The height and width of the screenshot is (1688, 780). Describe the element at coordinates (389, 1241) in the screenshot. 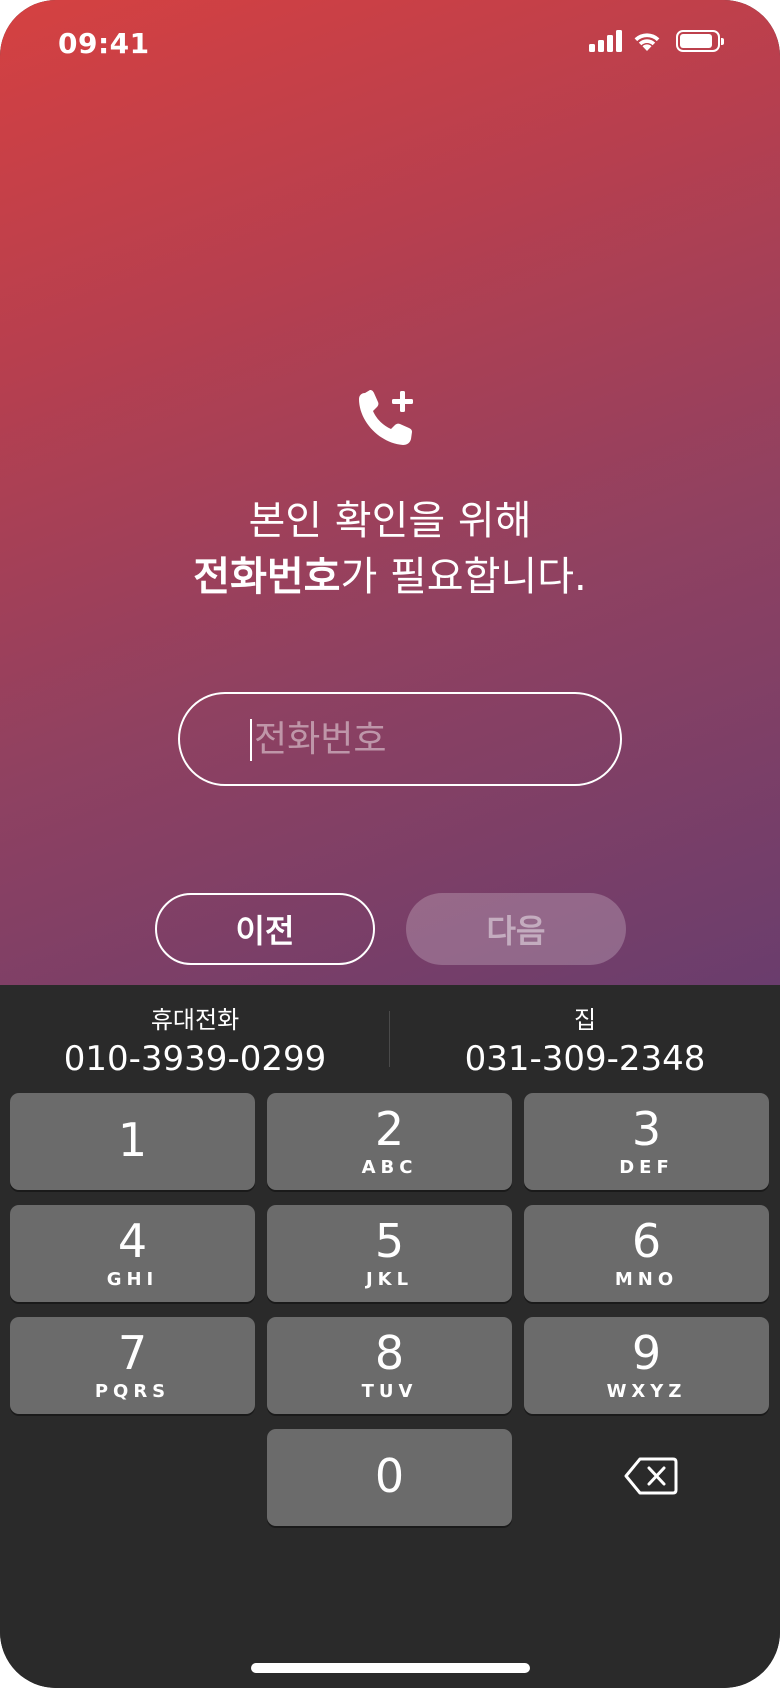

I see `key-digit: 5` at that location.